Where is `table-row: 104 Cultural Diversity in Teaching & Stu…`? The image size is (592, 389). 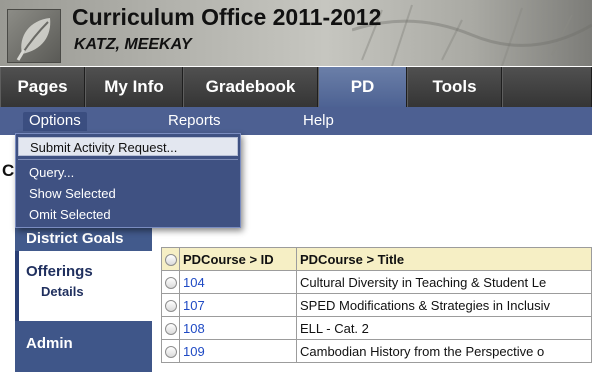
table-row: 104 Cultural Diversity in Teaching & Stu… is located at coordinates (376, 282).